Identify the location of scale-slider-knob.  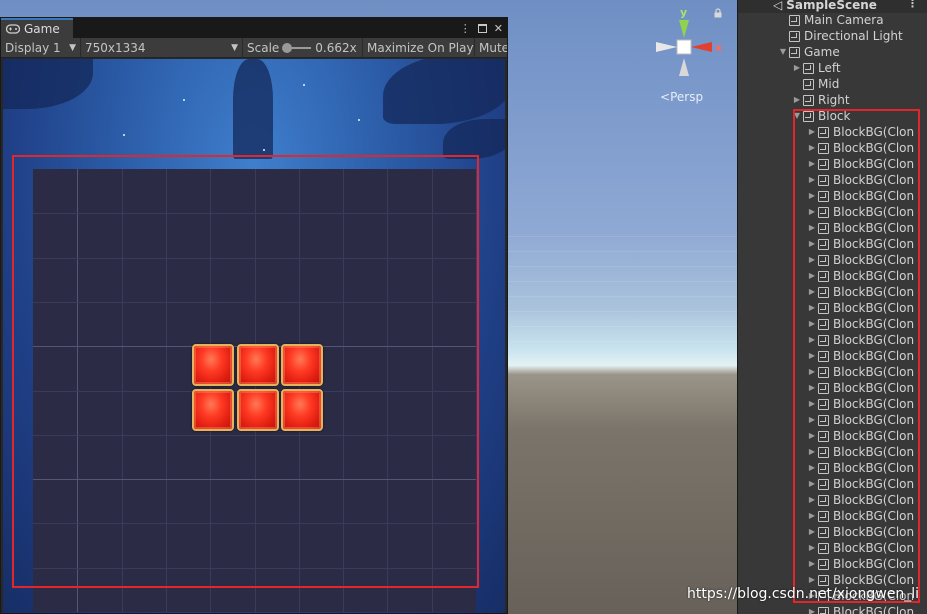
(287, 47).